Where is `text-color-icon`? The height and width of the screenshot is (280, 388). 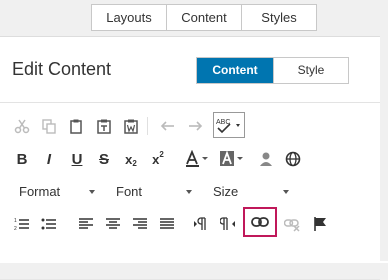
text-color-icon is located at coordinates (198, 159).